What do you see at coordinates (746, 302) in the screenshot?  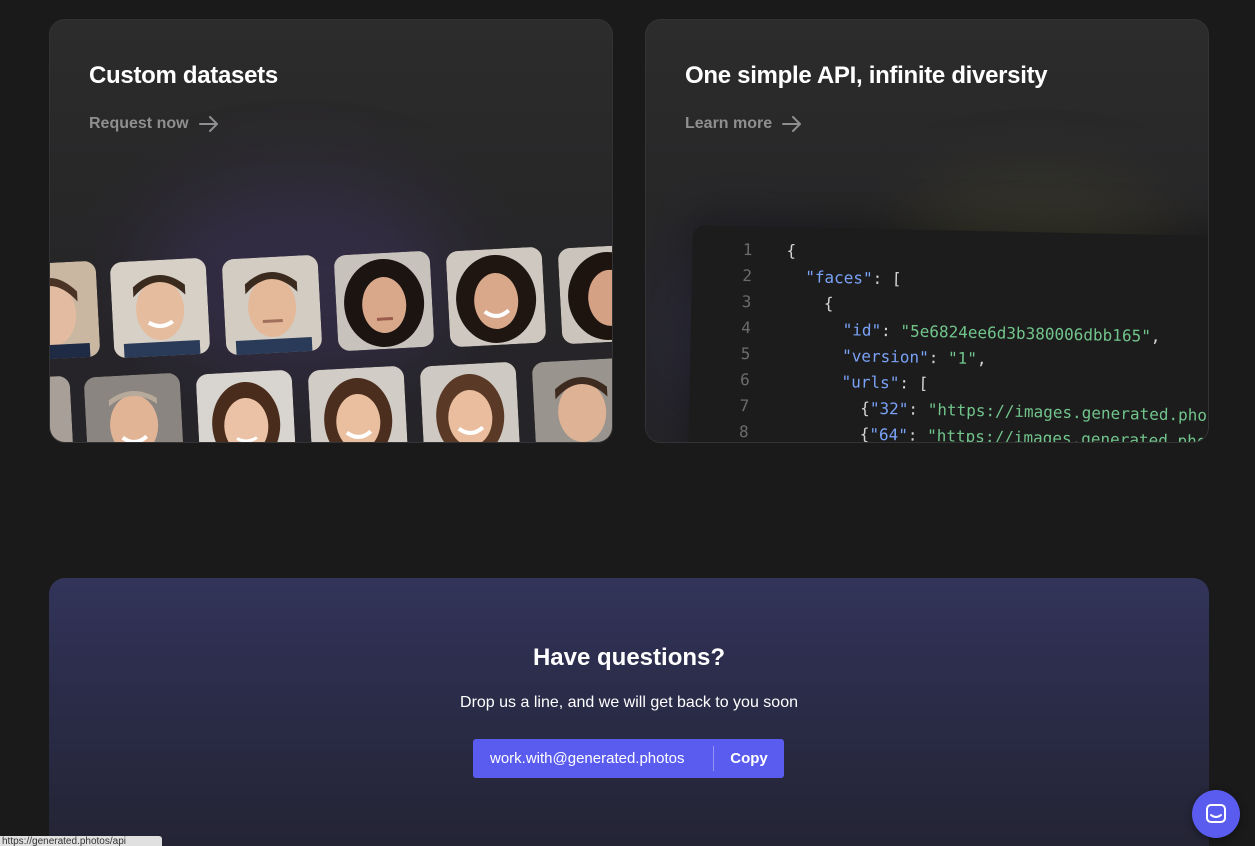 I see `line-number: 3` at bounding box center [746, 302].